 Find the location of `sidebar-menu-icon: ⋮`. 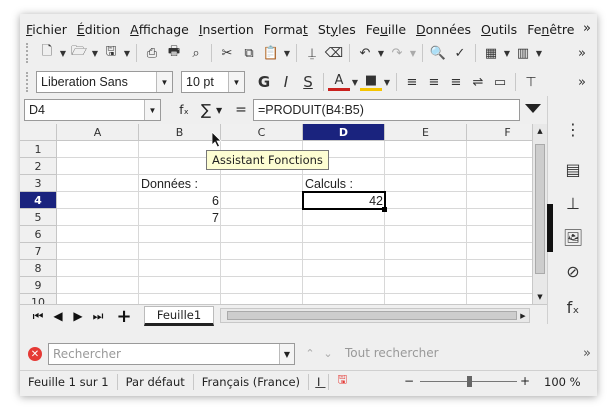

sidebar-menu-icon: ⋮ is located at coordinates (572, 129).